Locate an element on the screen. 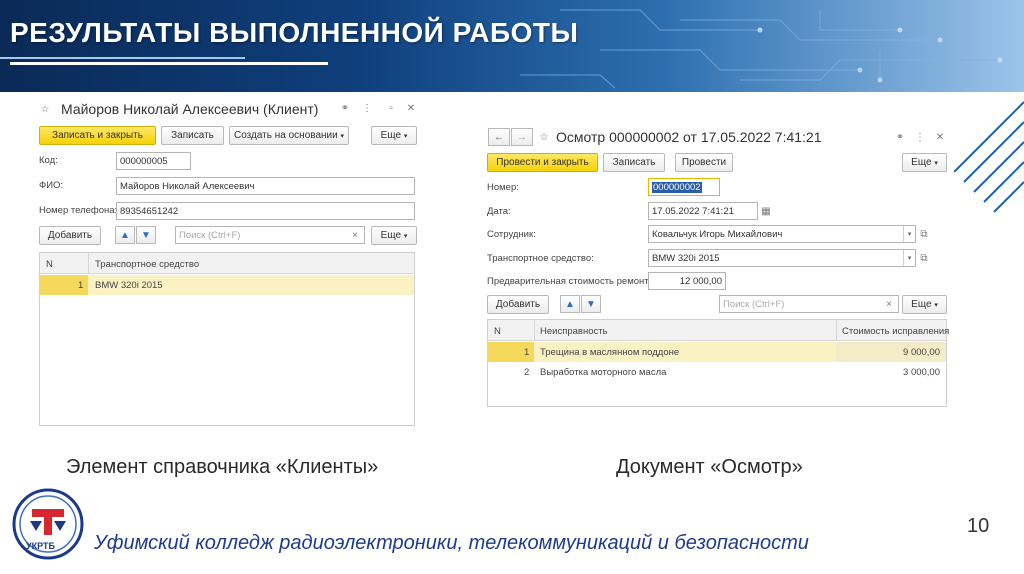 This screenshot has width=1024, height=574. date-field: 17.05.2022 7:41:21 is located at coordinates (703, 211).